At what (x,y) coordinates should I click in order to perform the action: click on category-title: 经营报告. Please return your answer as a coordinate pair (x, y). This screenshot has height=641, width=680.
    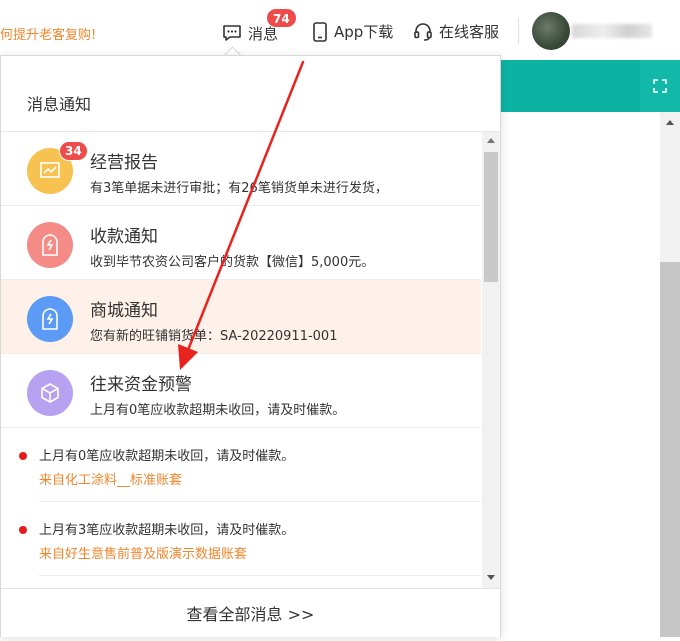
    Looking at the image, I should click on (124, 163).